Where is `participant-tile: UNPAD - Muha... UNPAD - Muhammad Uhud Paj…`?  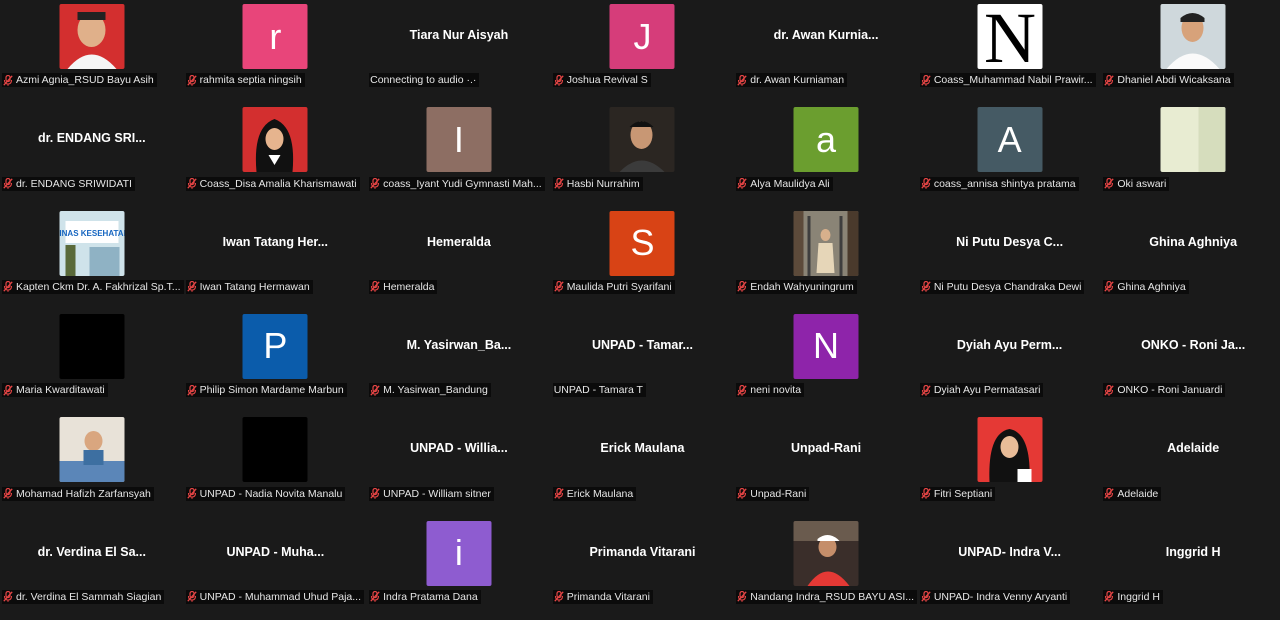
participant-tile: UNPAD - Muha... UNPAD - Muhammad Uhud Paj… is located at coordinates (275, 568).